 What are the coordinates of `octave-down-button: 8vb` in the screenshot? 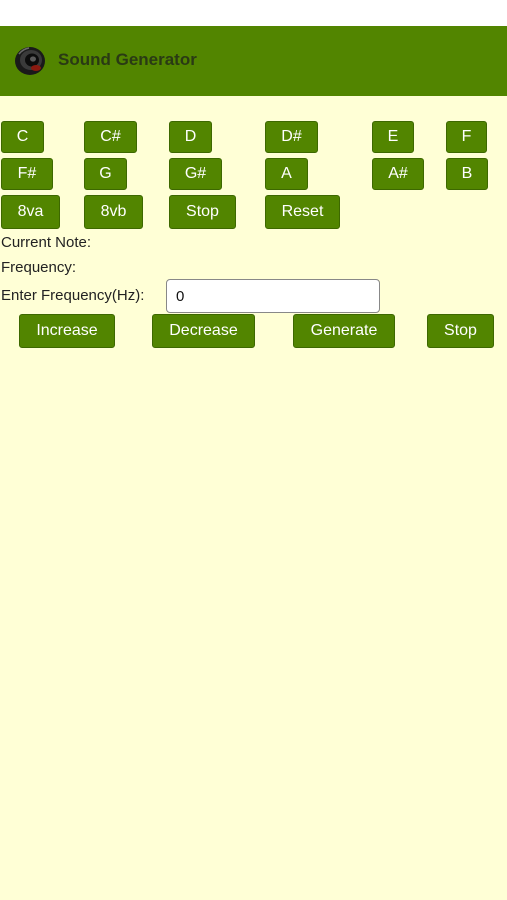 It's located at (113, 212).